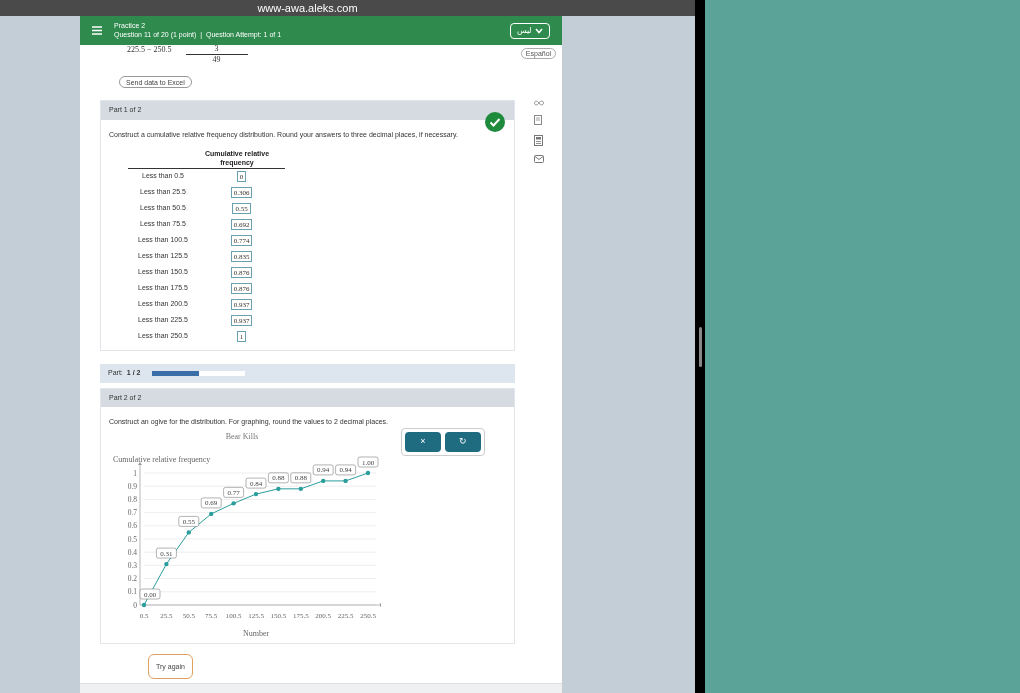 Image resolution: width=1020 pixels, height=693 pixels. I want to click on calculator-icon, so click(538, 140).